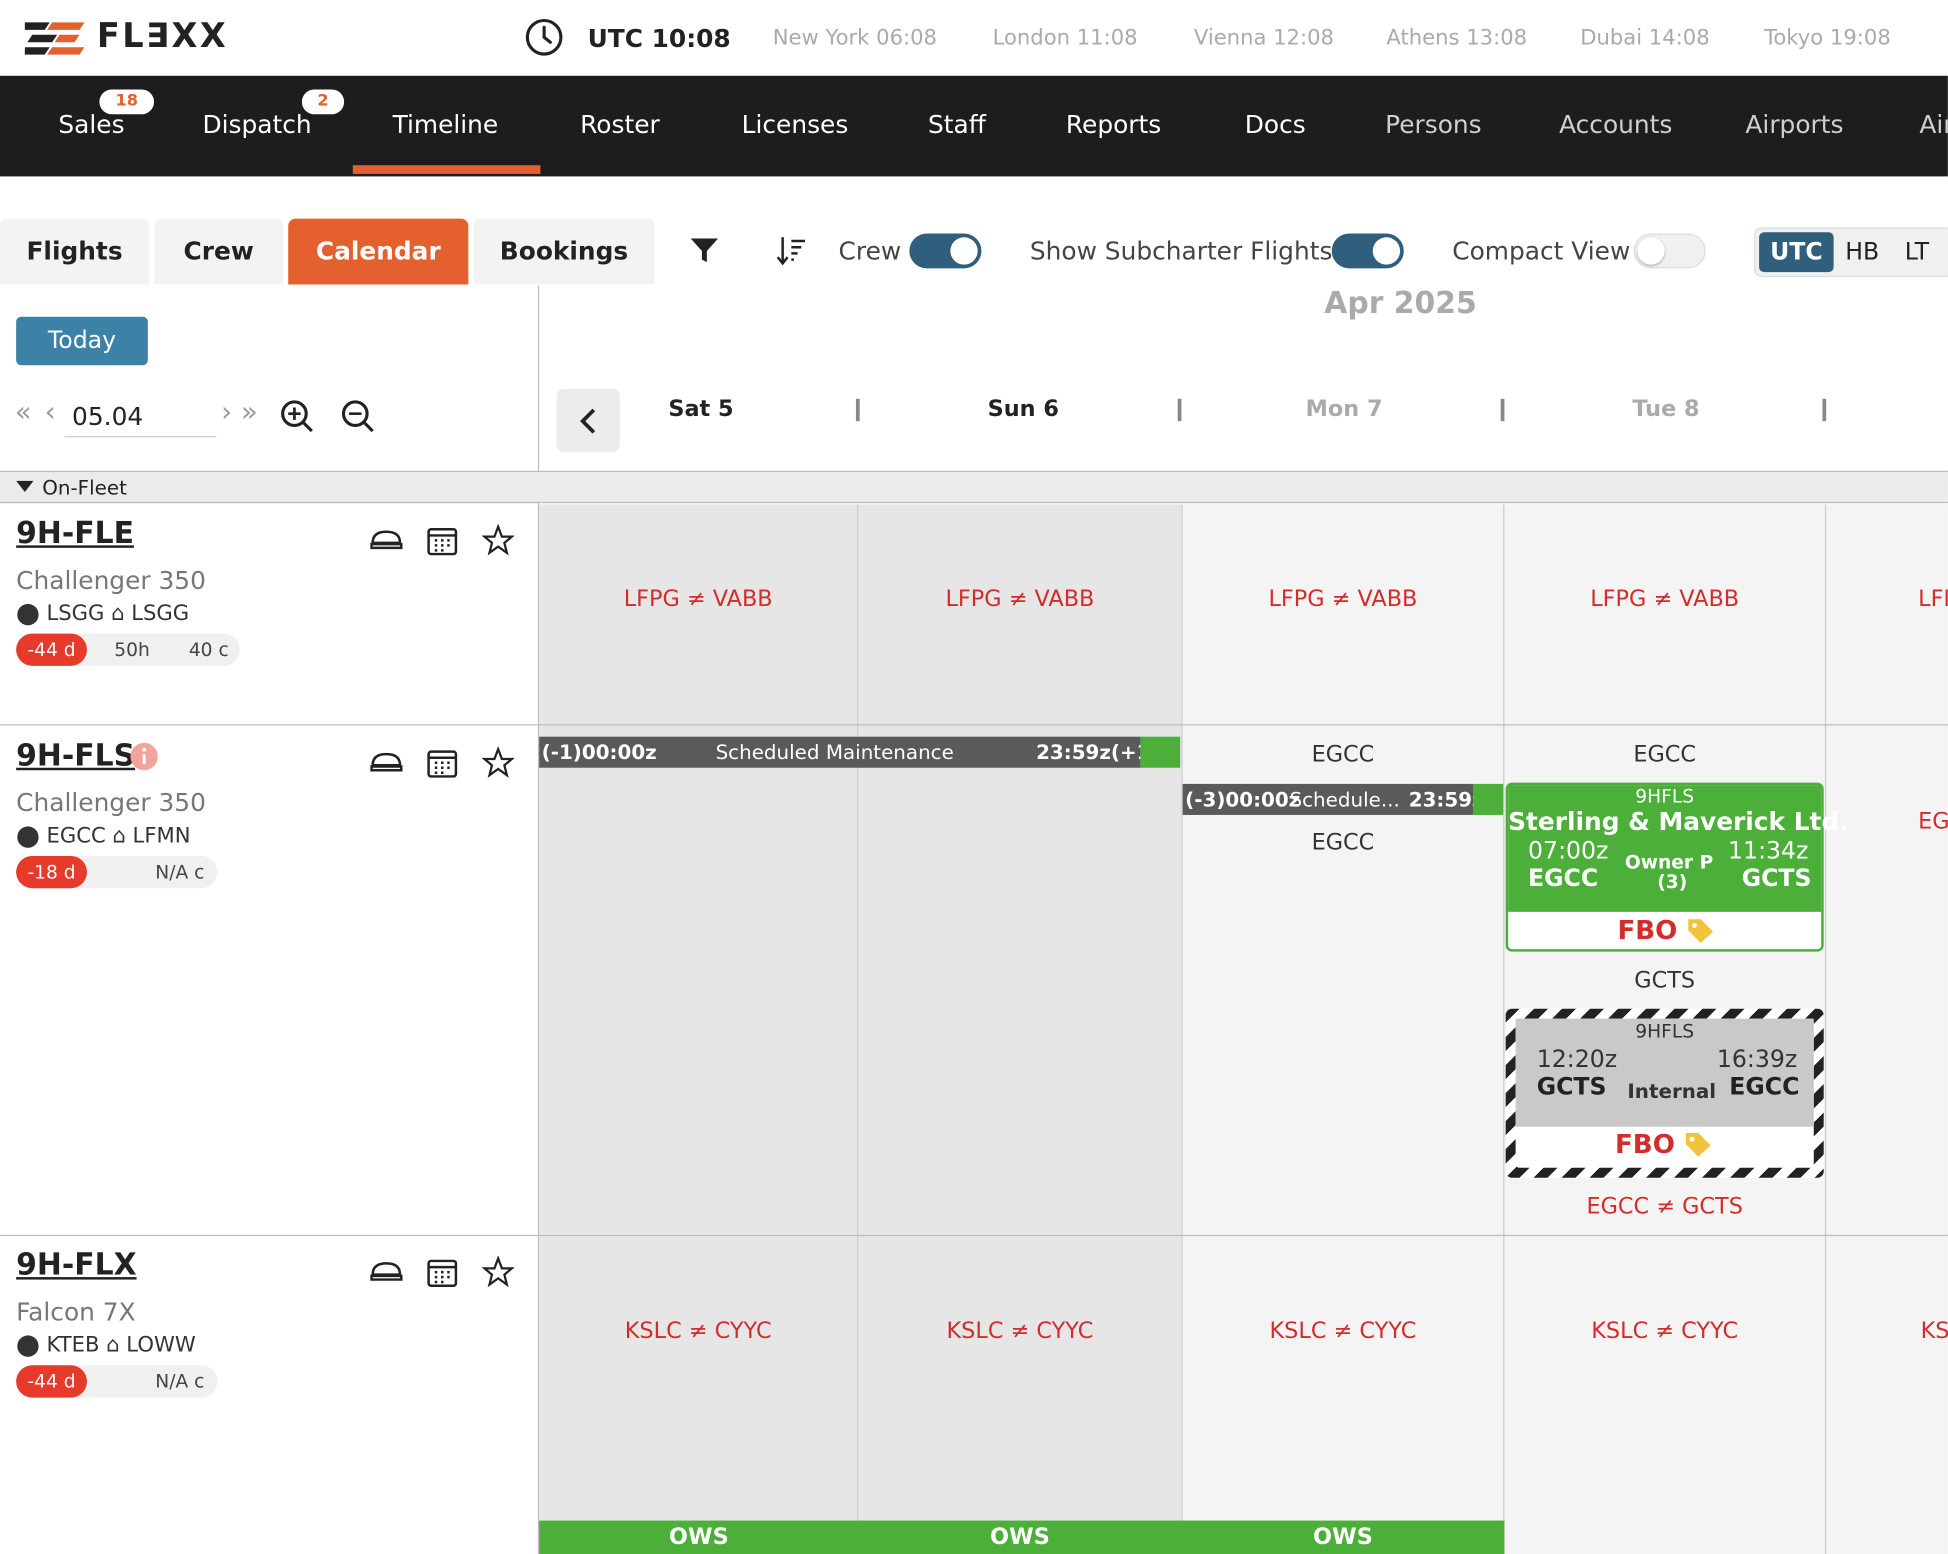 The image size is (1948, 1554). What do you see at coordinates (75, 755) in the screenshot?
I see `aircraft-registration: 9H-FLS` at bounding box center [75, 755].